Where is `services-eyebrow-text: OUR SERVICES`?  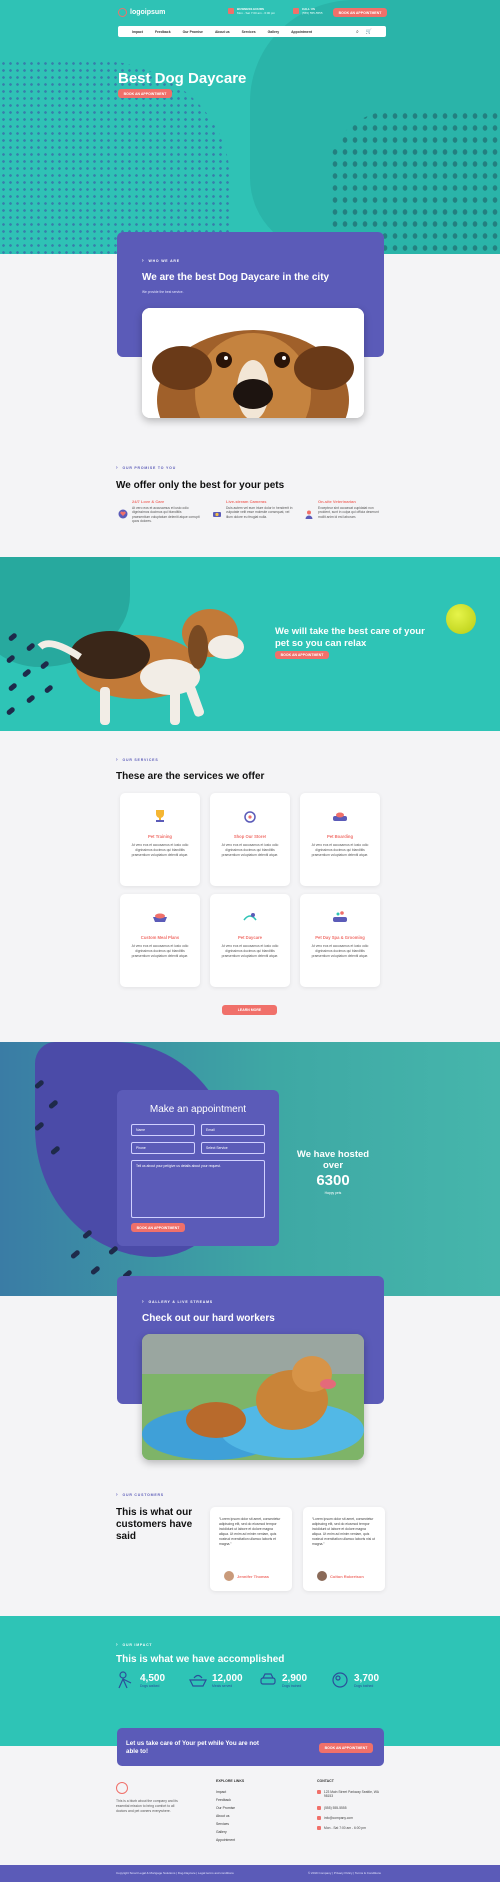 services-eyebrow-text: OUR SERVICES is located at coordinates (140, 760).